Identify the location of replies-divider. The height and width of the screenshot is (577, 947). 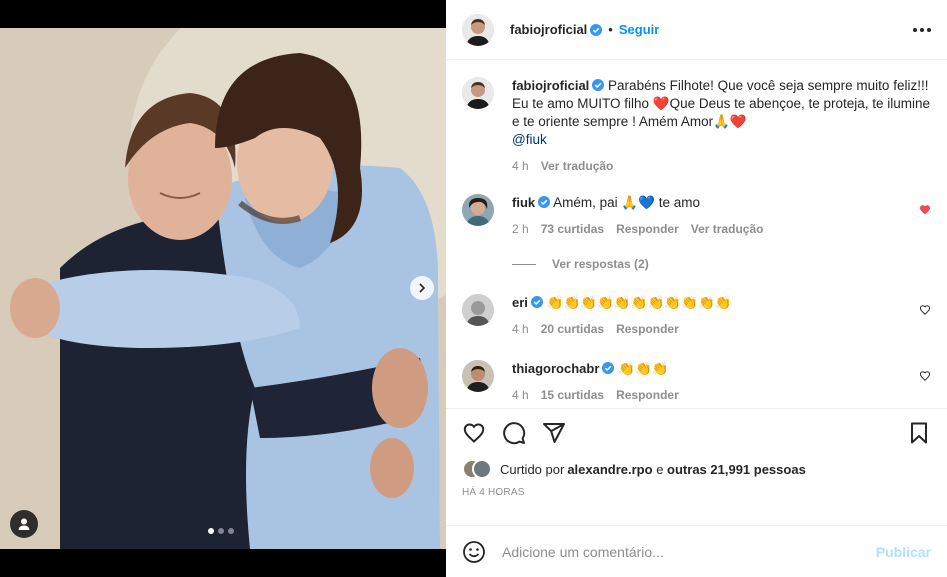
(524, 264).